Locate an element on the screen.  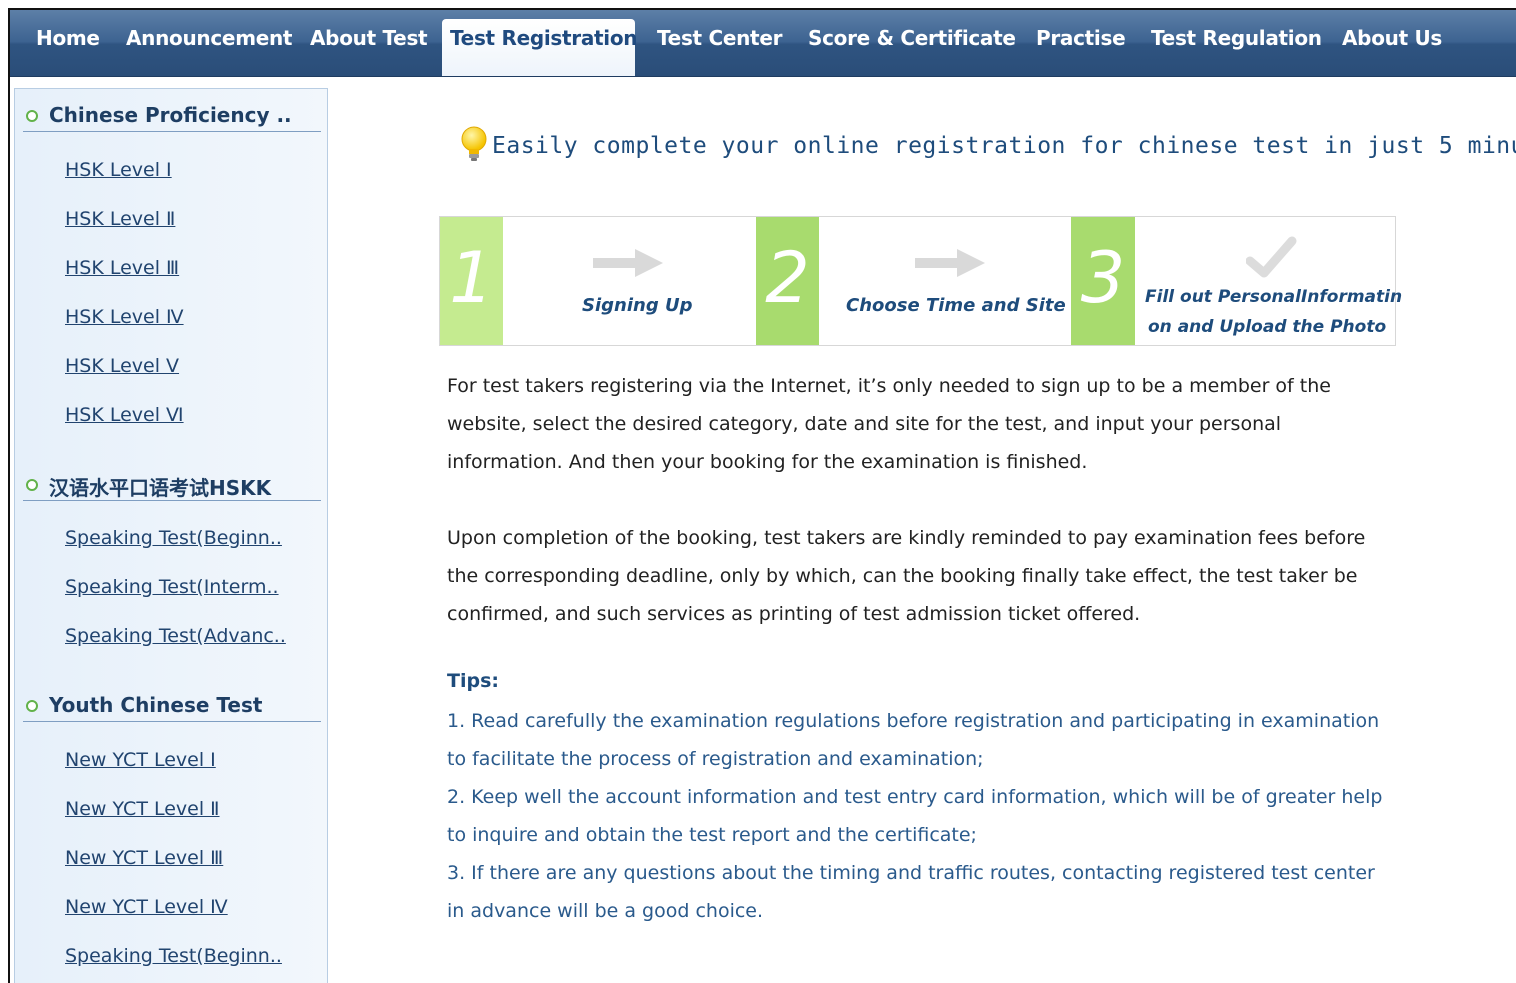
lightbulb-icon is located at coordinates (474, 143).